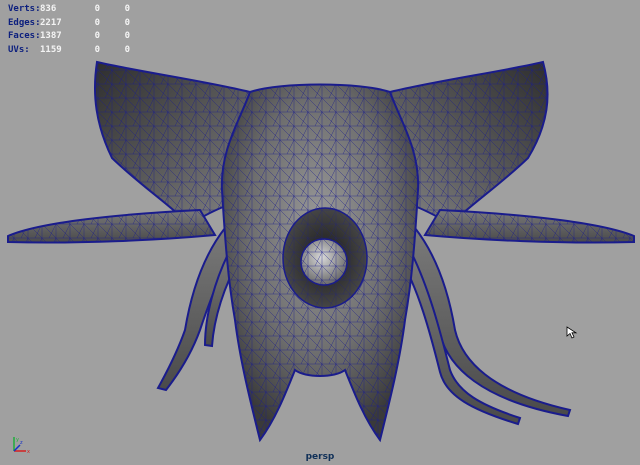 The image size is (640, 465). I want to click on axis-y-label: y, so click(17, 440).